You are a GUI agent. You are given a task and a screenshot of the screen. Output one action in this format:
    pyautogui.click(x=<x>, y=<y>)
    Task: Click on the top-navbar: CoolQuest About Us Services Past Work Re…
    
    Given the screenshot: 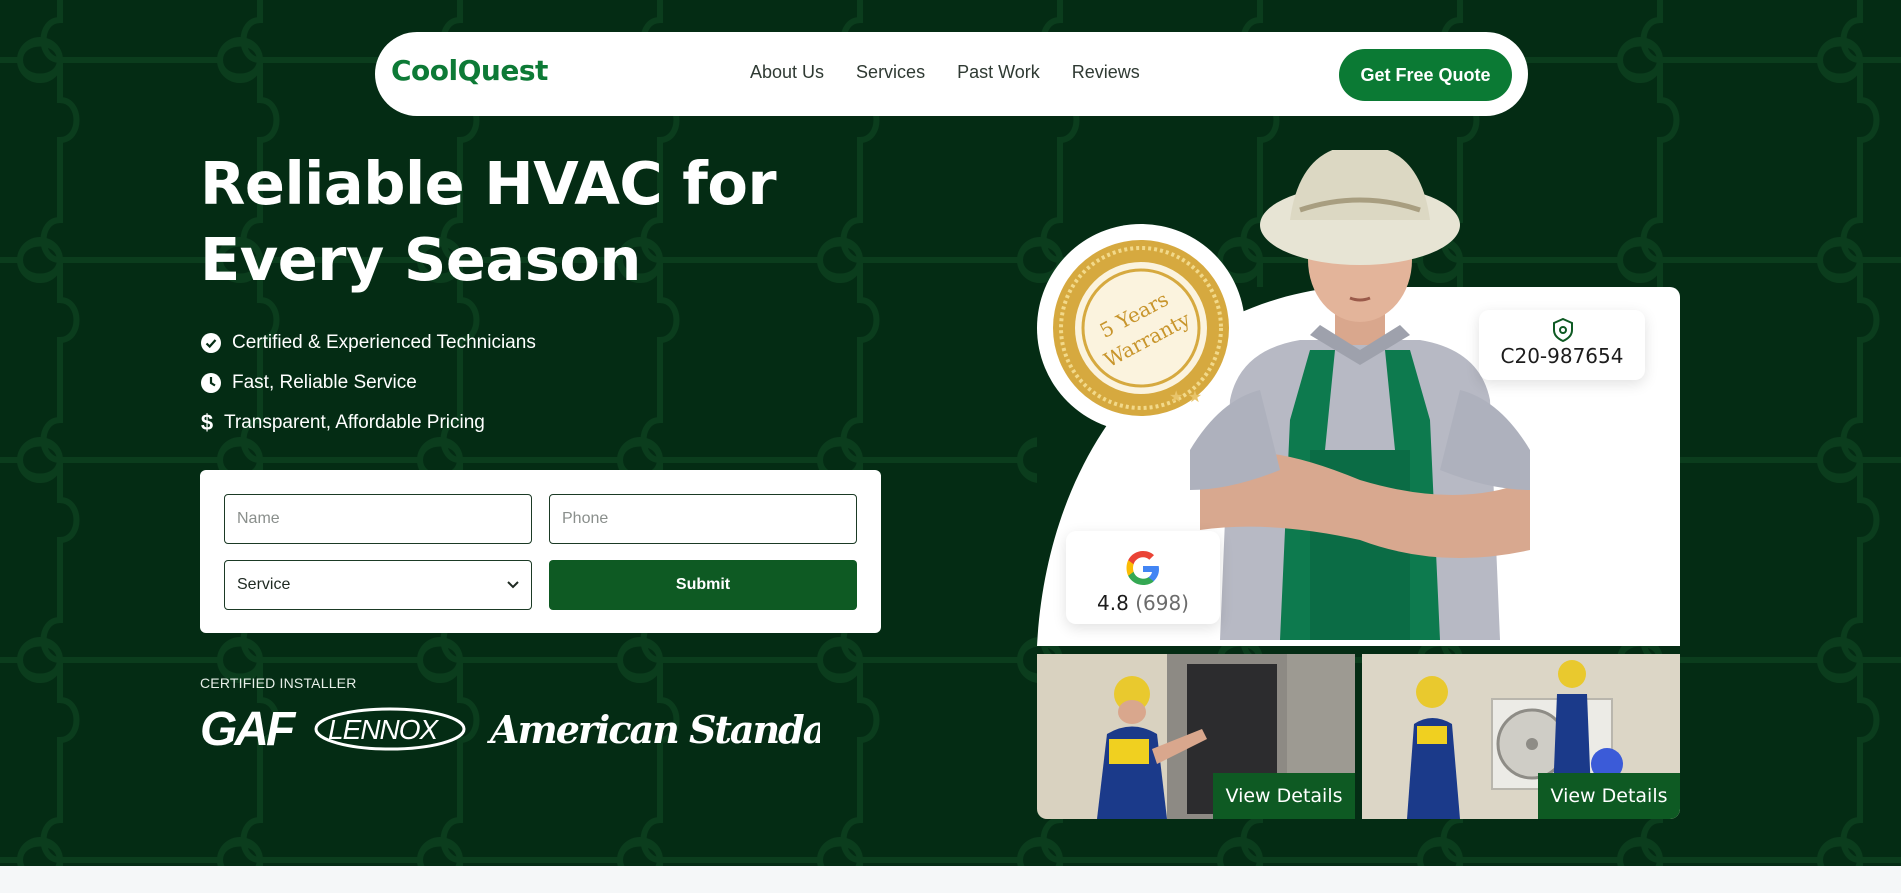 What is the action you would take?
    pyautogui.click(x=951, y=74)
    